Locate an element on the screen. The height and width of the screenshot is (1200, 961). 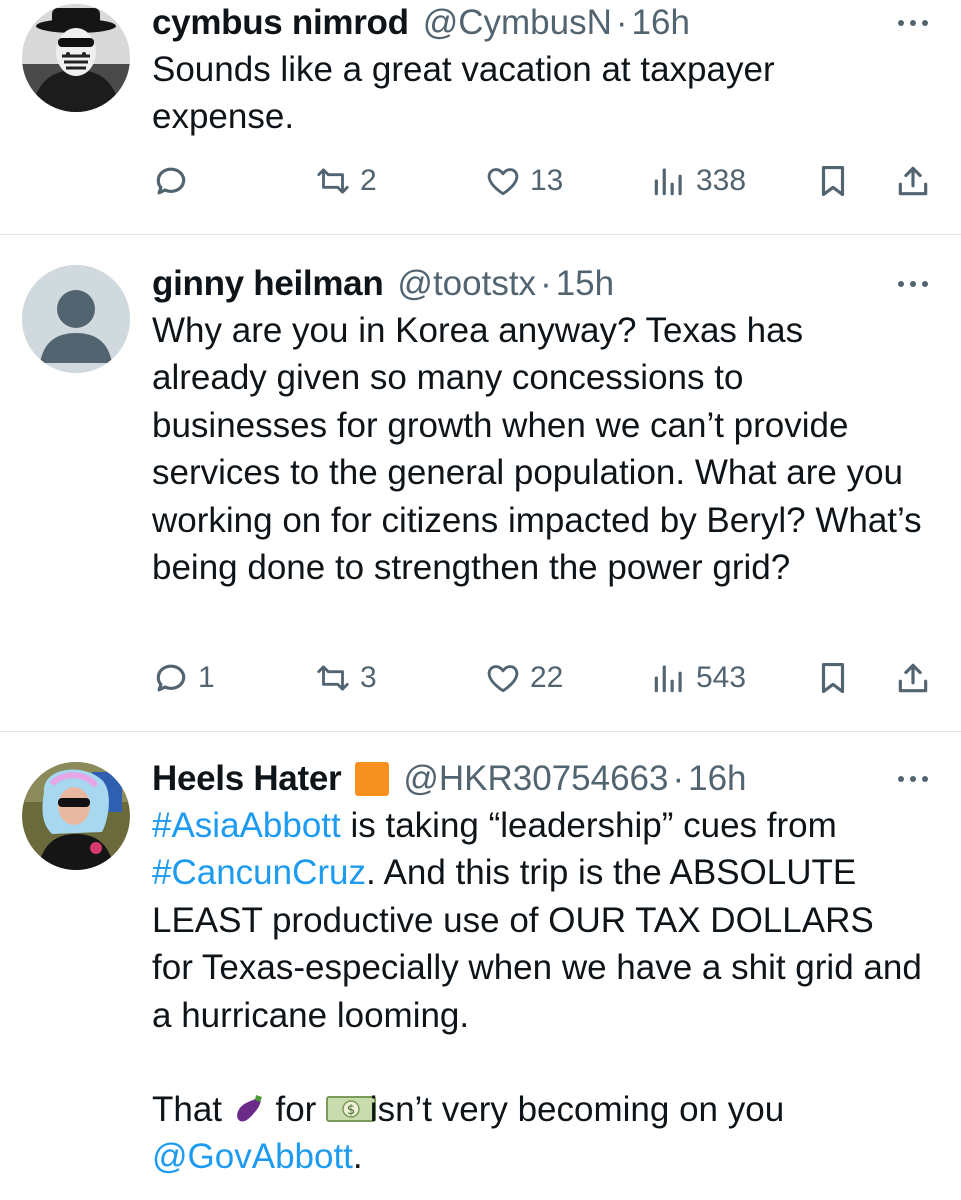
tweet-text-segment: for is located at coordinates (296, 1110).